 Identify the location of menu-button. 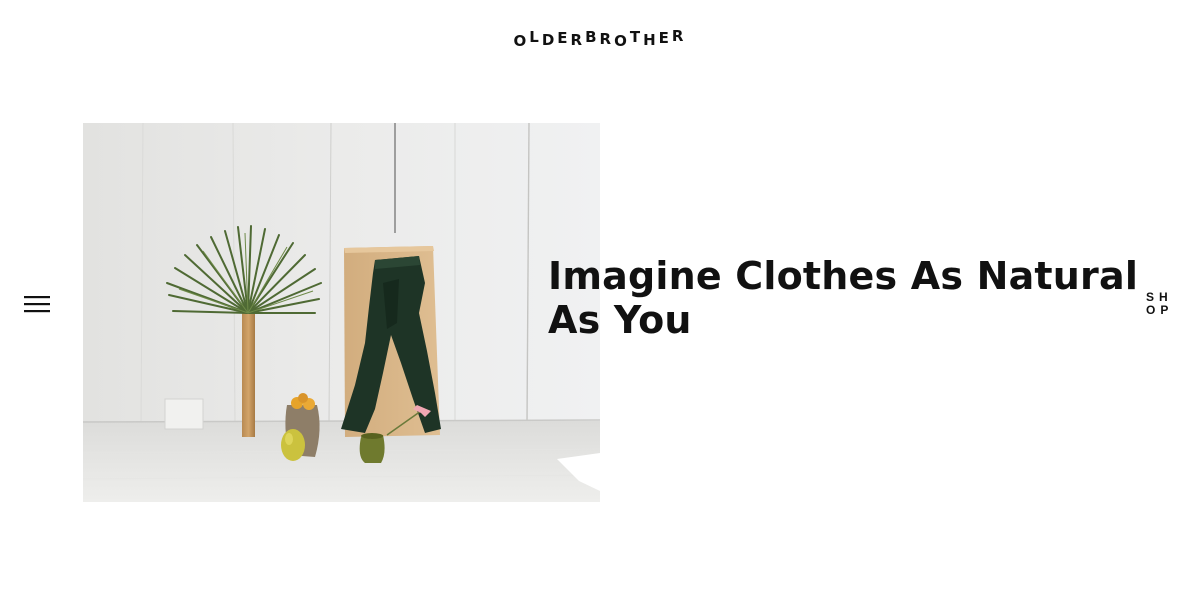
(37, 304).